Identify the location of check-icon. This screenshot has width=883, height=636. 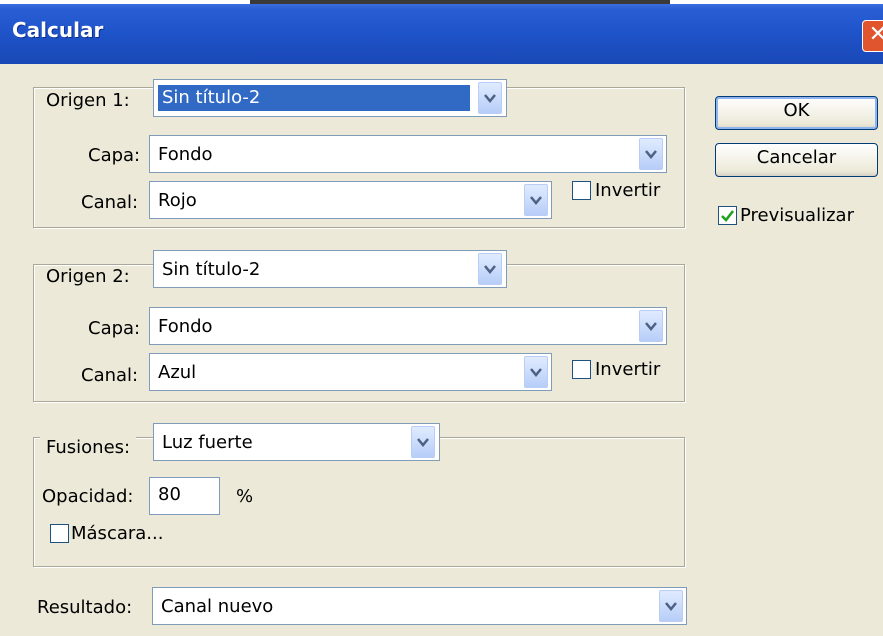
(728, 216).